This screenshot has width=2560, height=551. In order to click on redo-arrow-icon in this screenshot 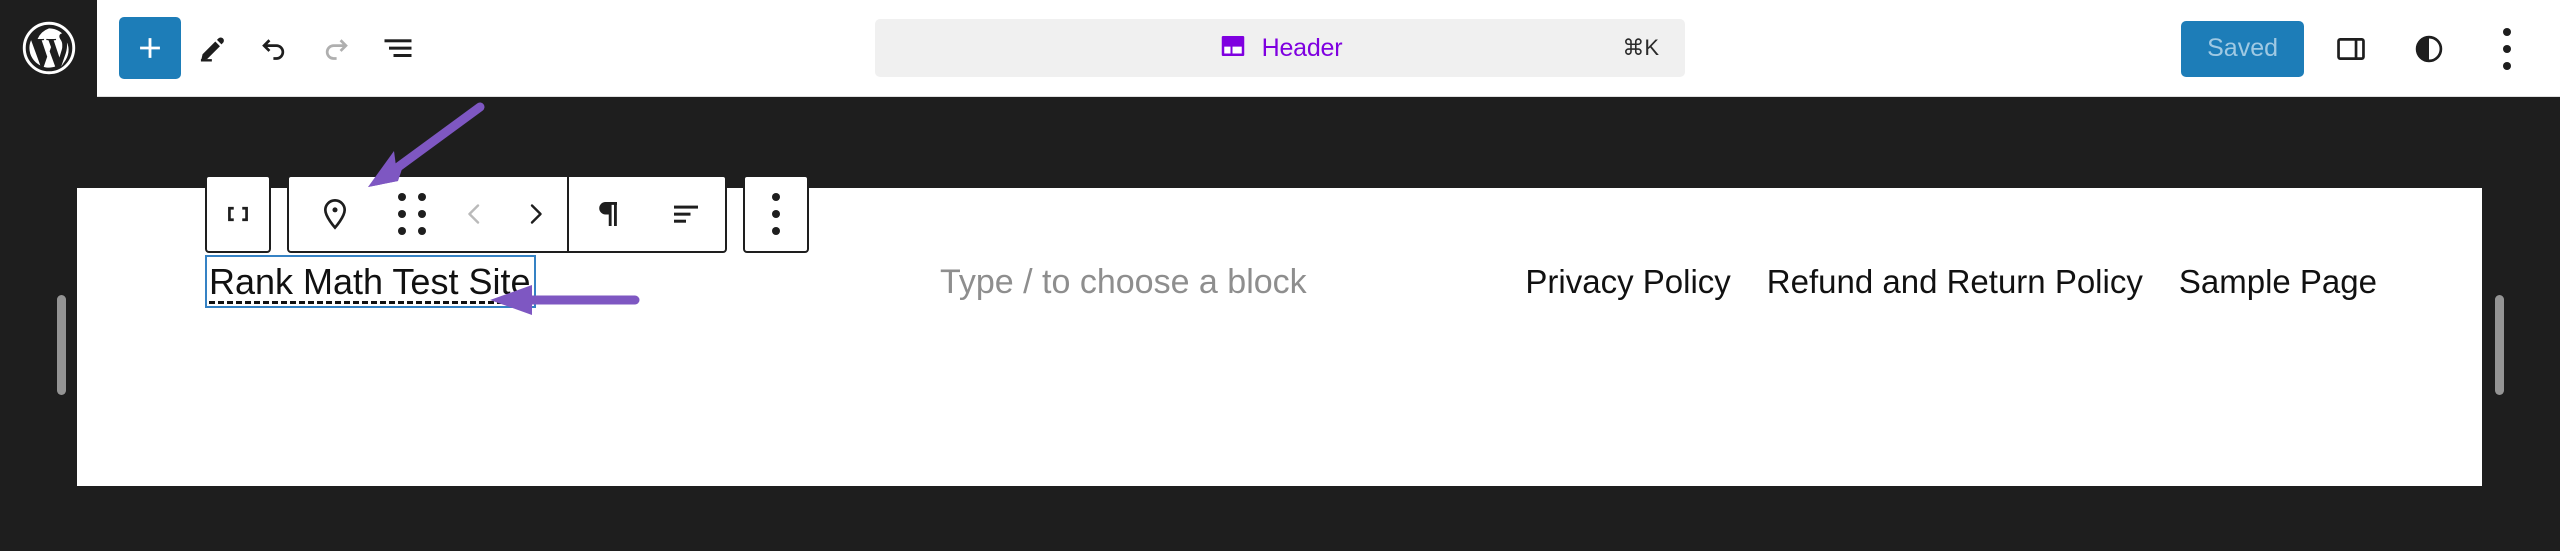, I will do `click(336, 48)`.